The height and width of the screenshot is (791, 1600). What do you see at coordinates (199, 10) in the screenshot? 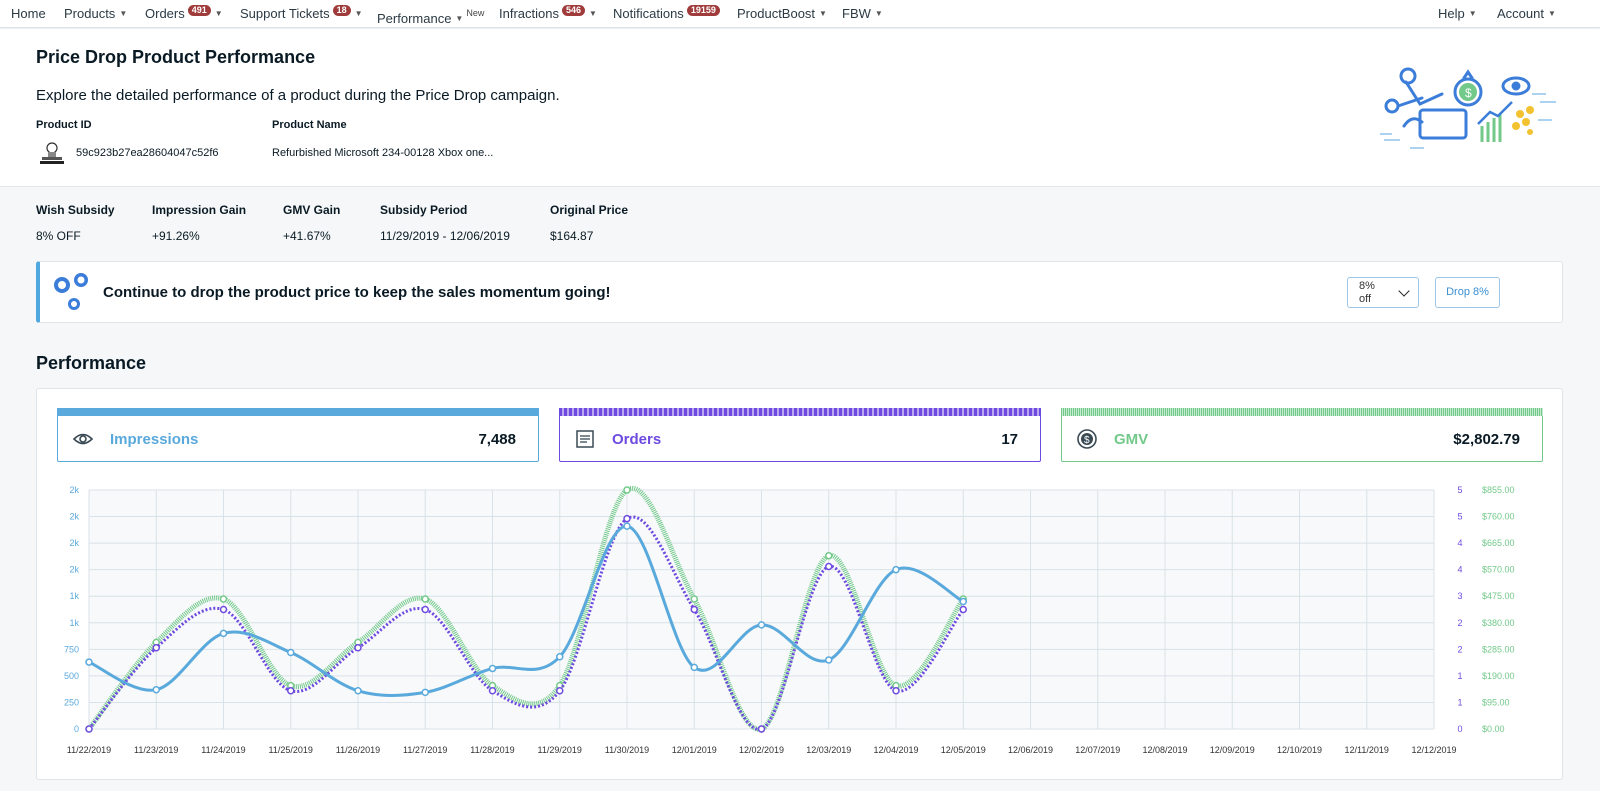
I see `orders-badge: 491` at bounding box center [199, 10].